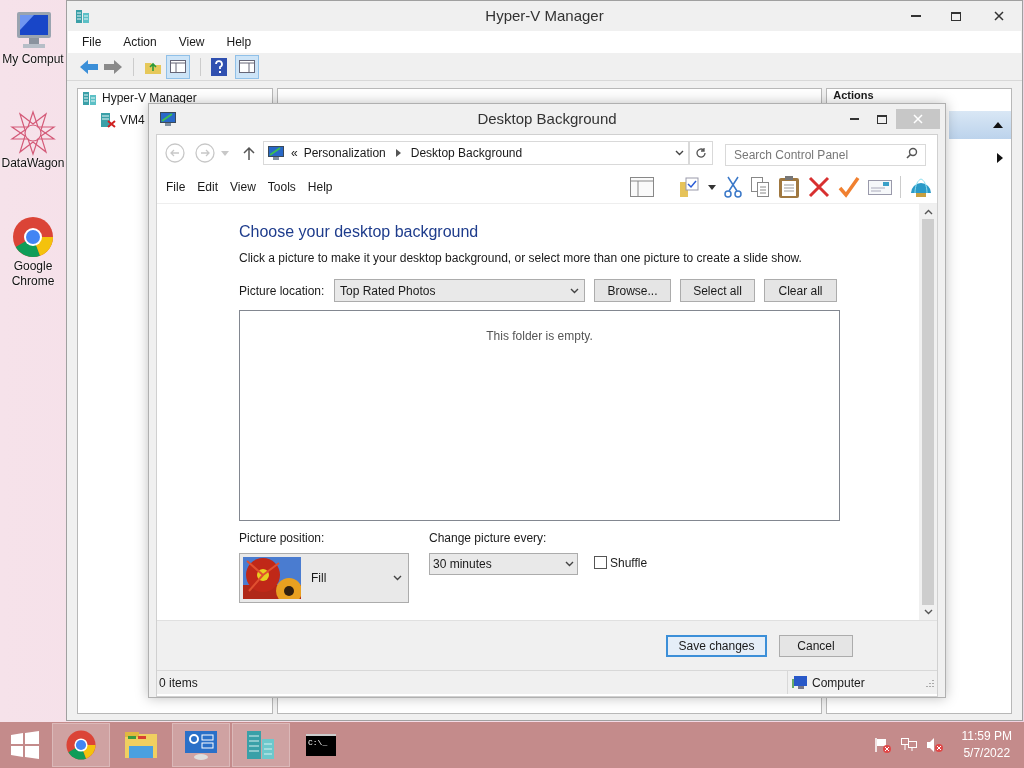 The width and height of the screenshot is (1024, 768). What do you see at coordinates (33, 163) in the screenshot?
I see `desktop-icon-label: DataWagon` at bounding box center [33, 163].